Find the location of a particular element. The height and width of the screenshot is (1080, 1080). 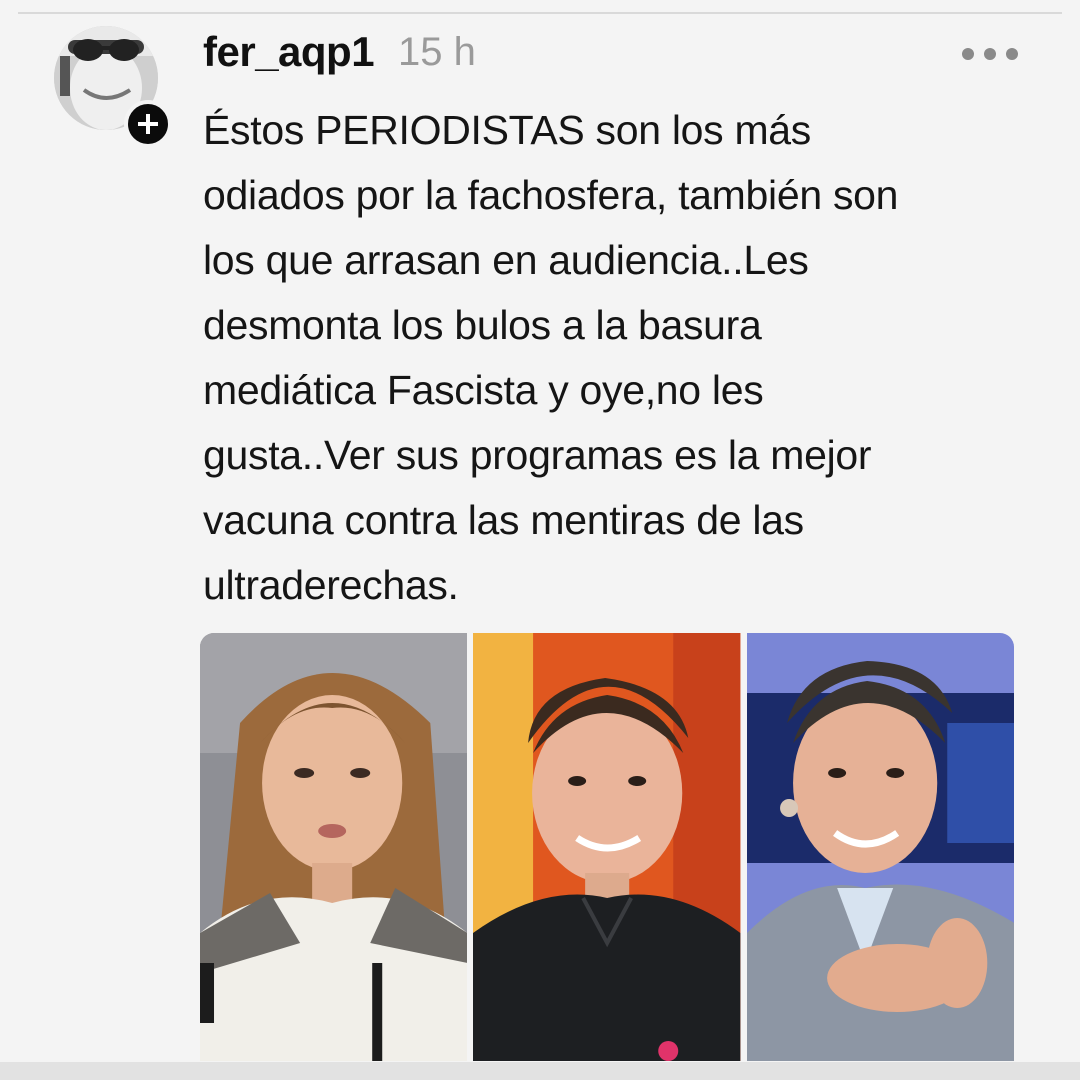

follow-button is located at coordinates (148, 124).